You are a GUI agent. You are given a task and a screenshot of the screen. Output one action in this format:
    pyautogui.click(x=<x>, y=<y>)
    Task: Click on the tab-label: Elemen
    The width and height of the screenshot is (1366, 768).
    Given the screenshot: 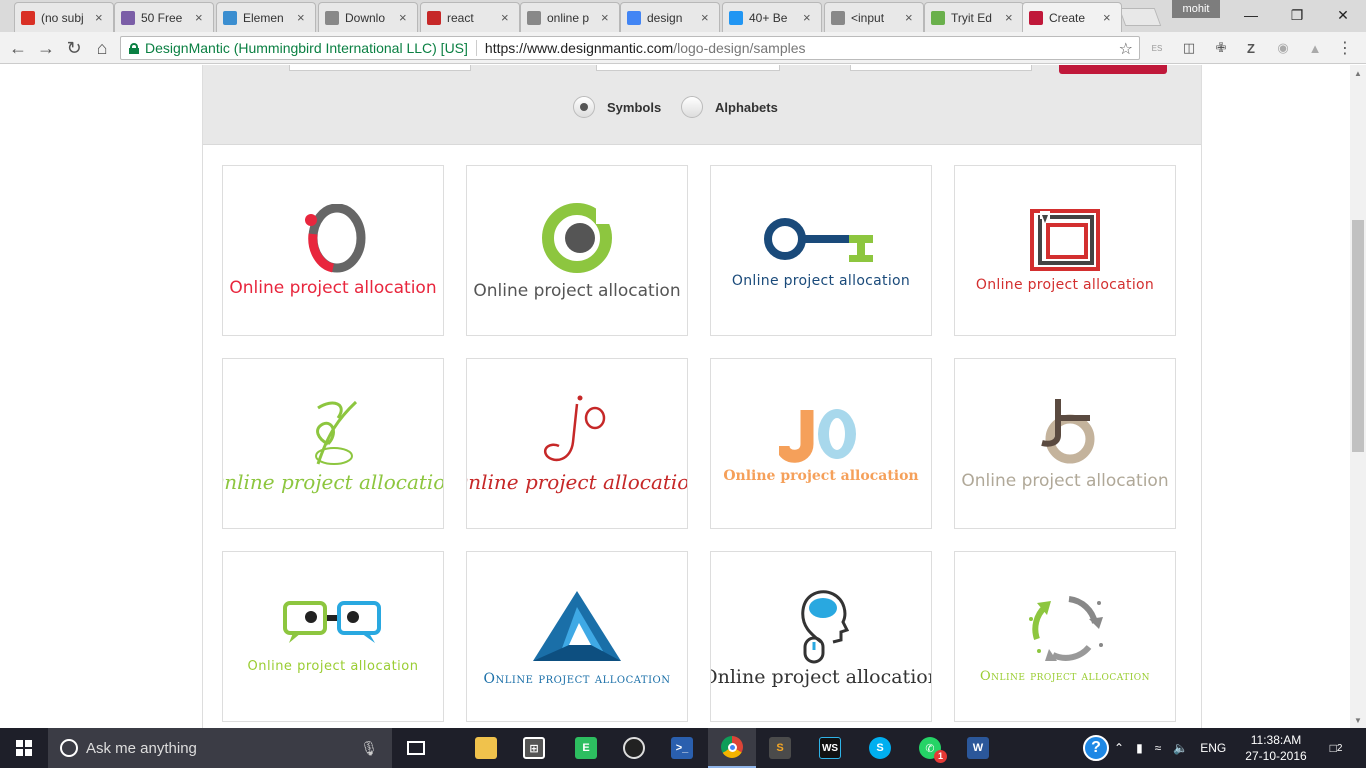 What is the action you would take?
    pyautogui.click(x=263, y=17)
    